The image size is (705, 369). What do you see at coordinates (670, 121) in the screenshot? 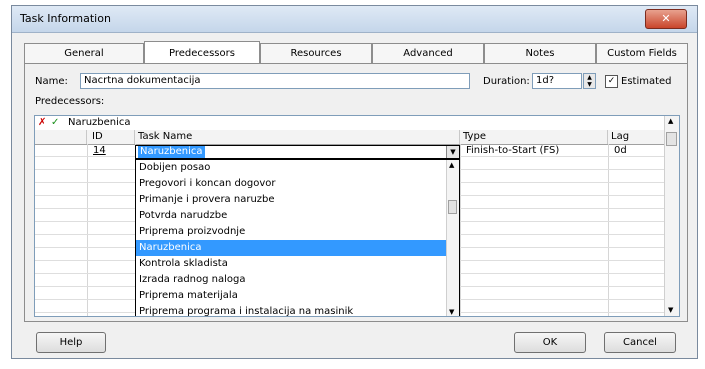
I see `scroll-up-icon: ▲` at bounding box center [670, 121].